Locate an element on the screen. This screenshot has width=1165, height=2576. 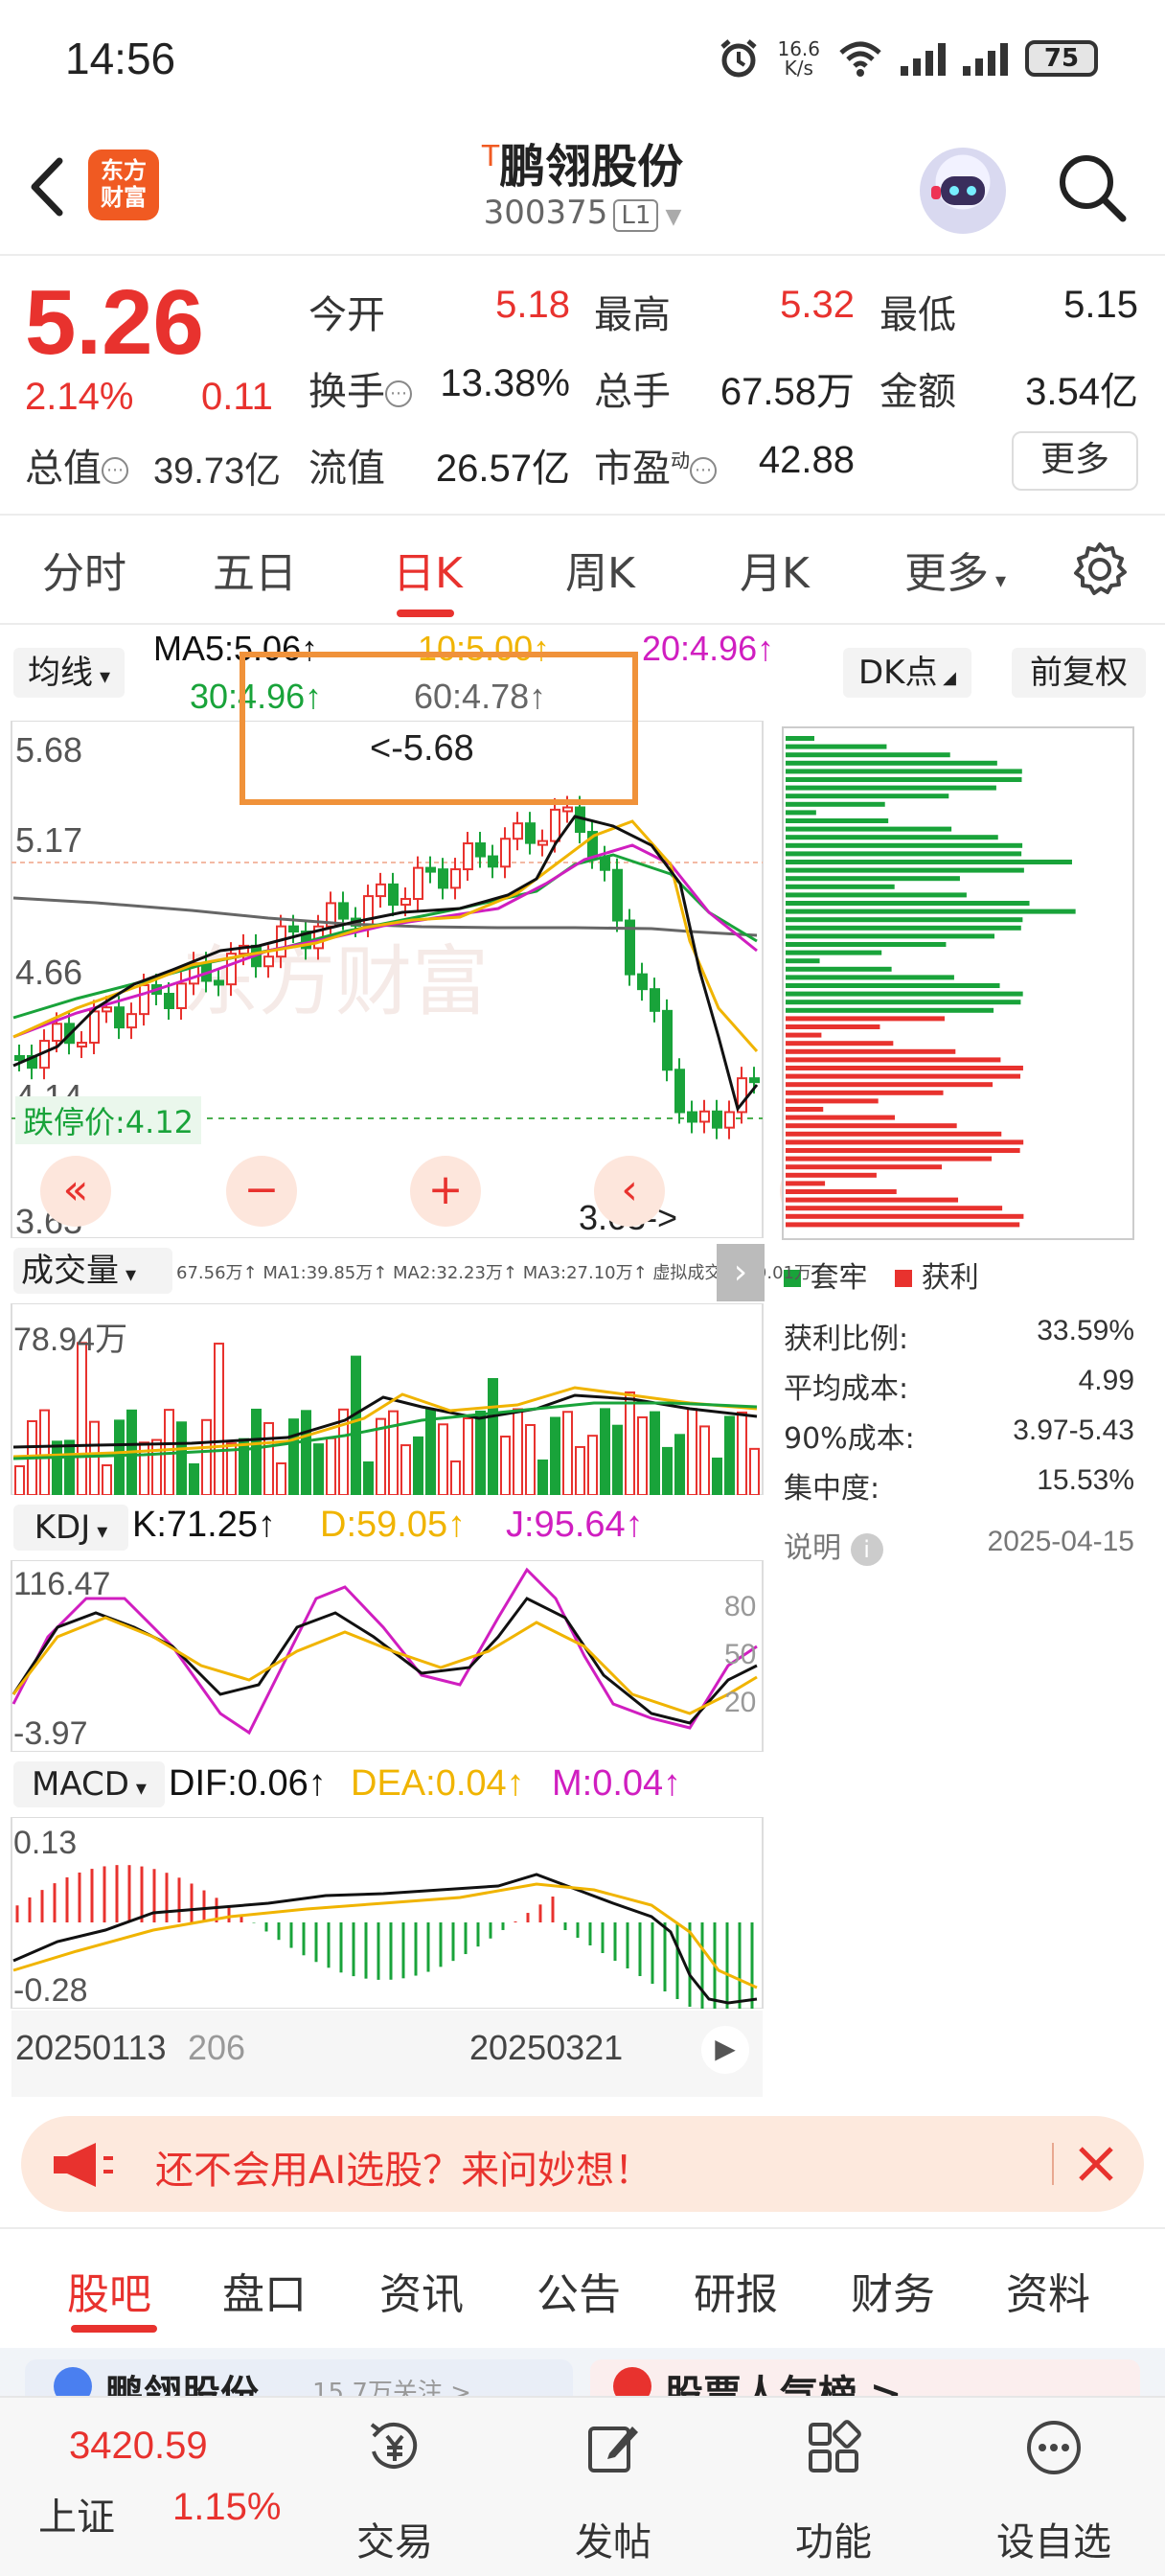
nav-trade: 交易 is located at coordinates (395, 2487).